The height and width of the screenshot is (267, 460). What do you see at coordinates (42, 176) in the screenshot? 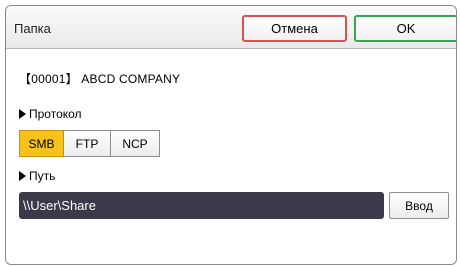
I see `path-label: Путь` at bounding box center [42, 176].